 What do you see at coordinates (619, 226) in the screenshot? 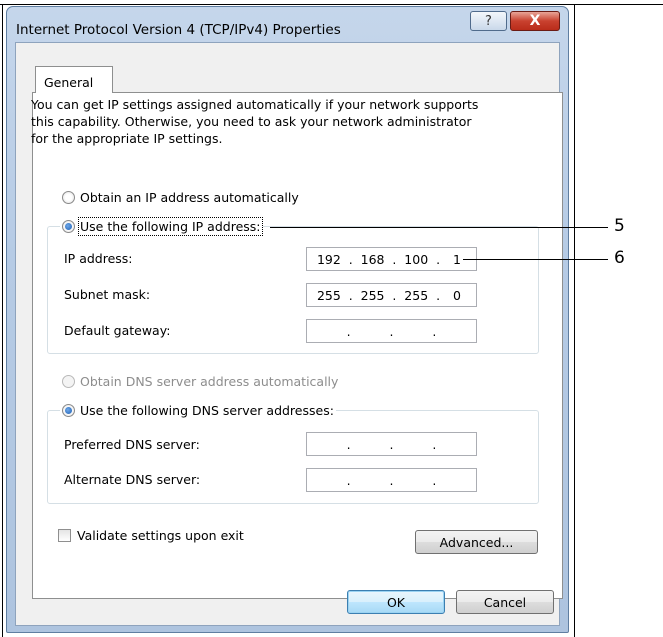
I see `callout-number-5: 5` at bounding box center [619, 226].